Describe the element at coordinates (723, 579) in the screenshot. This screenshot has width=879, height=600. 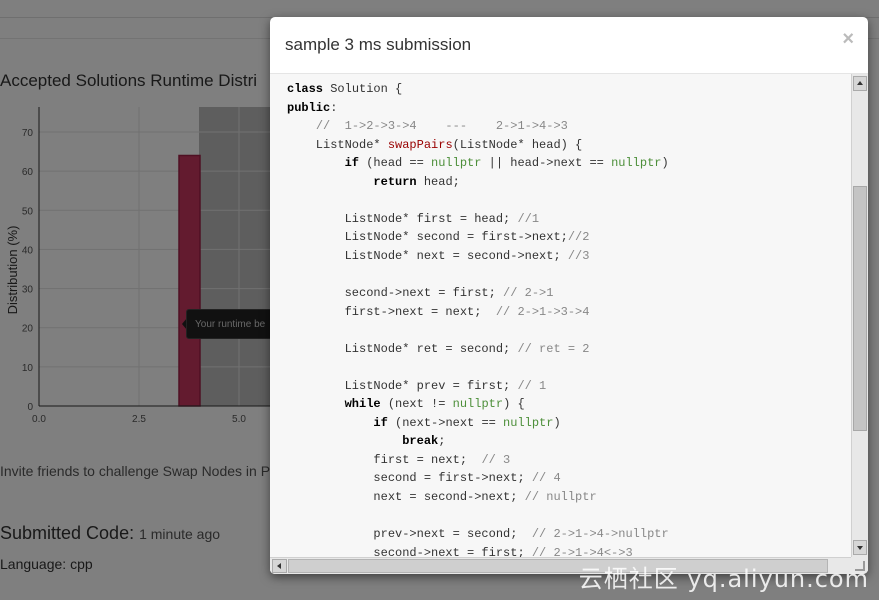
I see `watermark: 云栖社区 yq.aliyun.com` at that location.